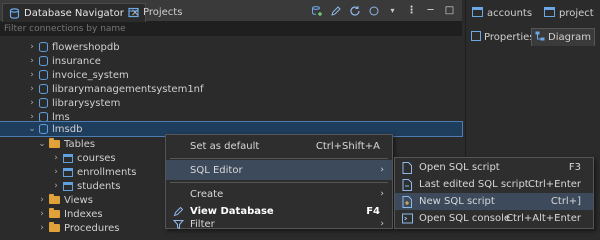 The width and height of the screenshot is (600, 240). What do you see at coordinates (576, 13) in the screenshot?
I see `tab-project-label: project` at bounding box center [576, 13].